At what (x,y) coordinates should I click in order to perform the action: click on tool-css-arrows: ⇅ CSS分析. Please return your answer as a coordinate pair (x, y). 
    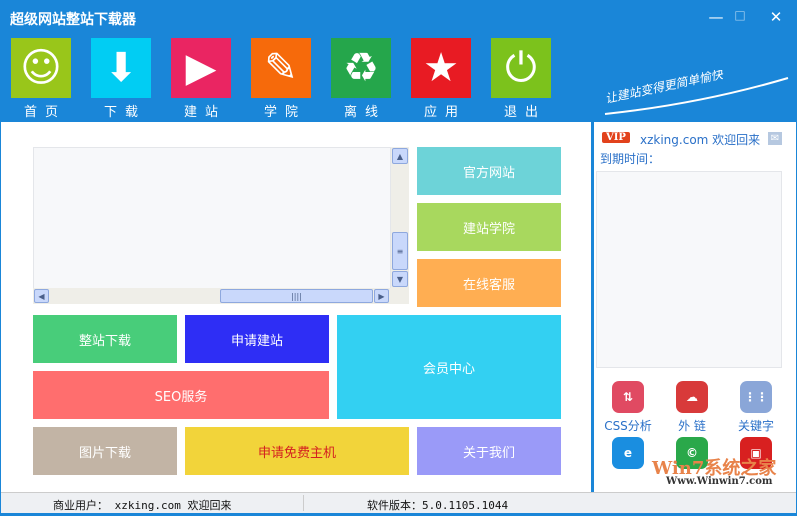
    Looking at the image, I should click on (628, 407).